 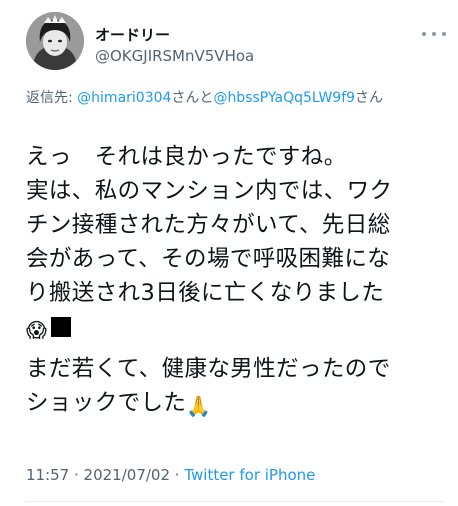 What do you see at coordinates (47, 475) in the screenshot?
I see `tweet-time: 11:57` at bounding box center [47, 475].